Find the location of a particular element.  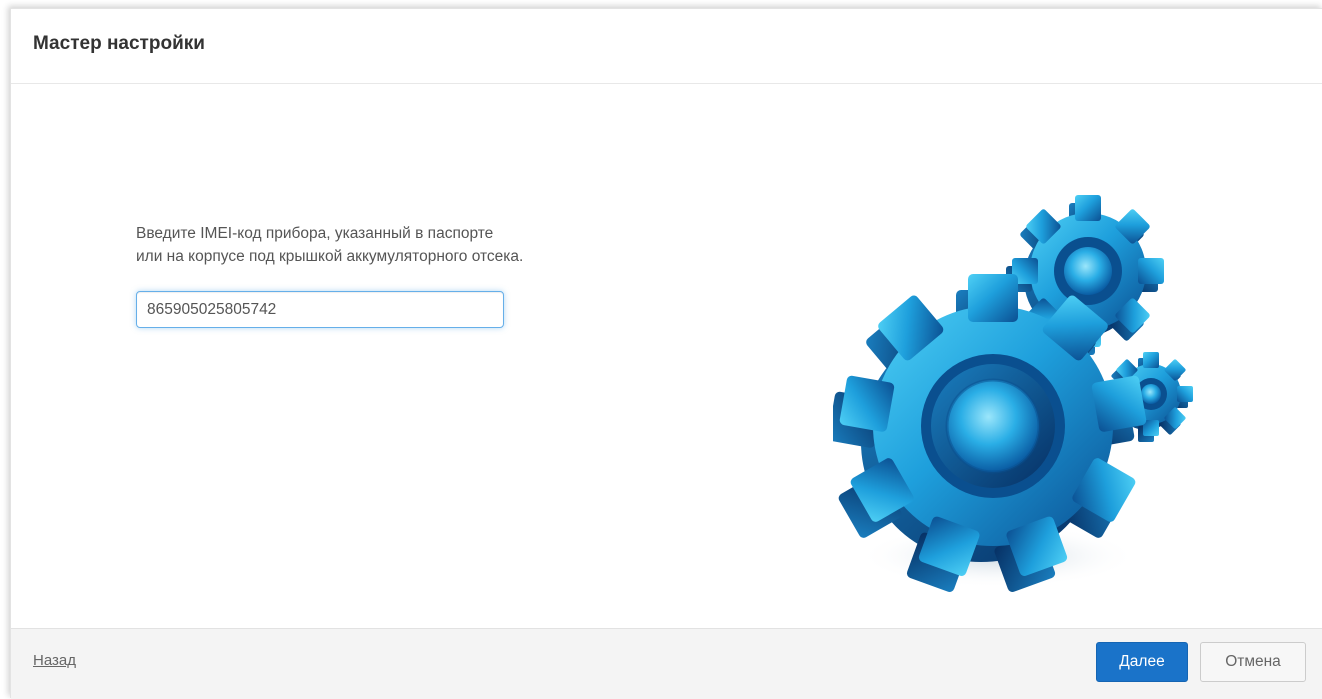

imei-input is located at coordinates (320, 309).